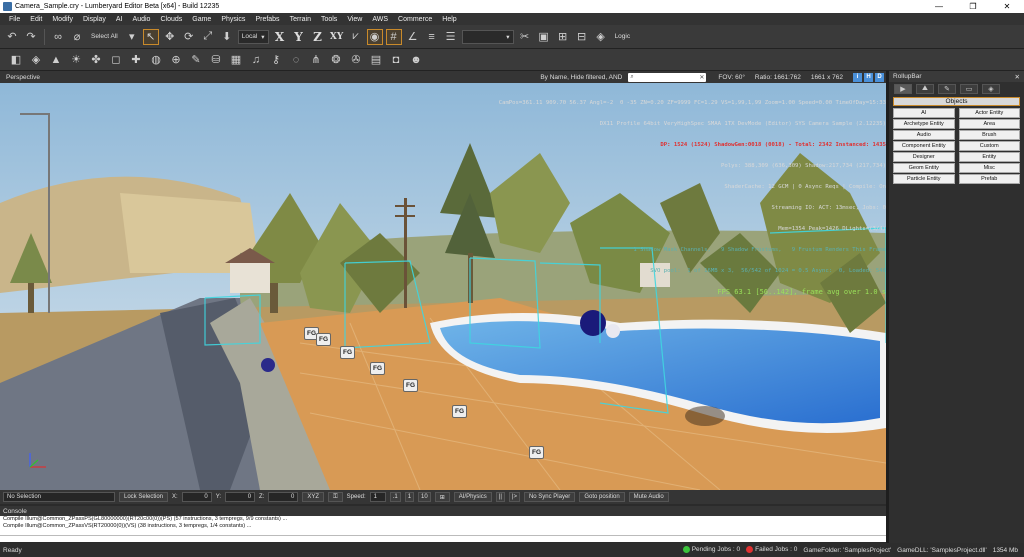  Describe the element at coordinates (989, 157) in the screenshot. I see `object-entity-button: Entity` at that location.